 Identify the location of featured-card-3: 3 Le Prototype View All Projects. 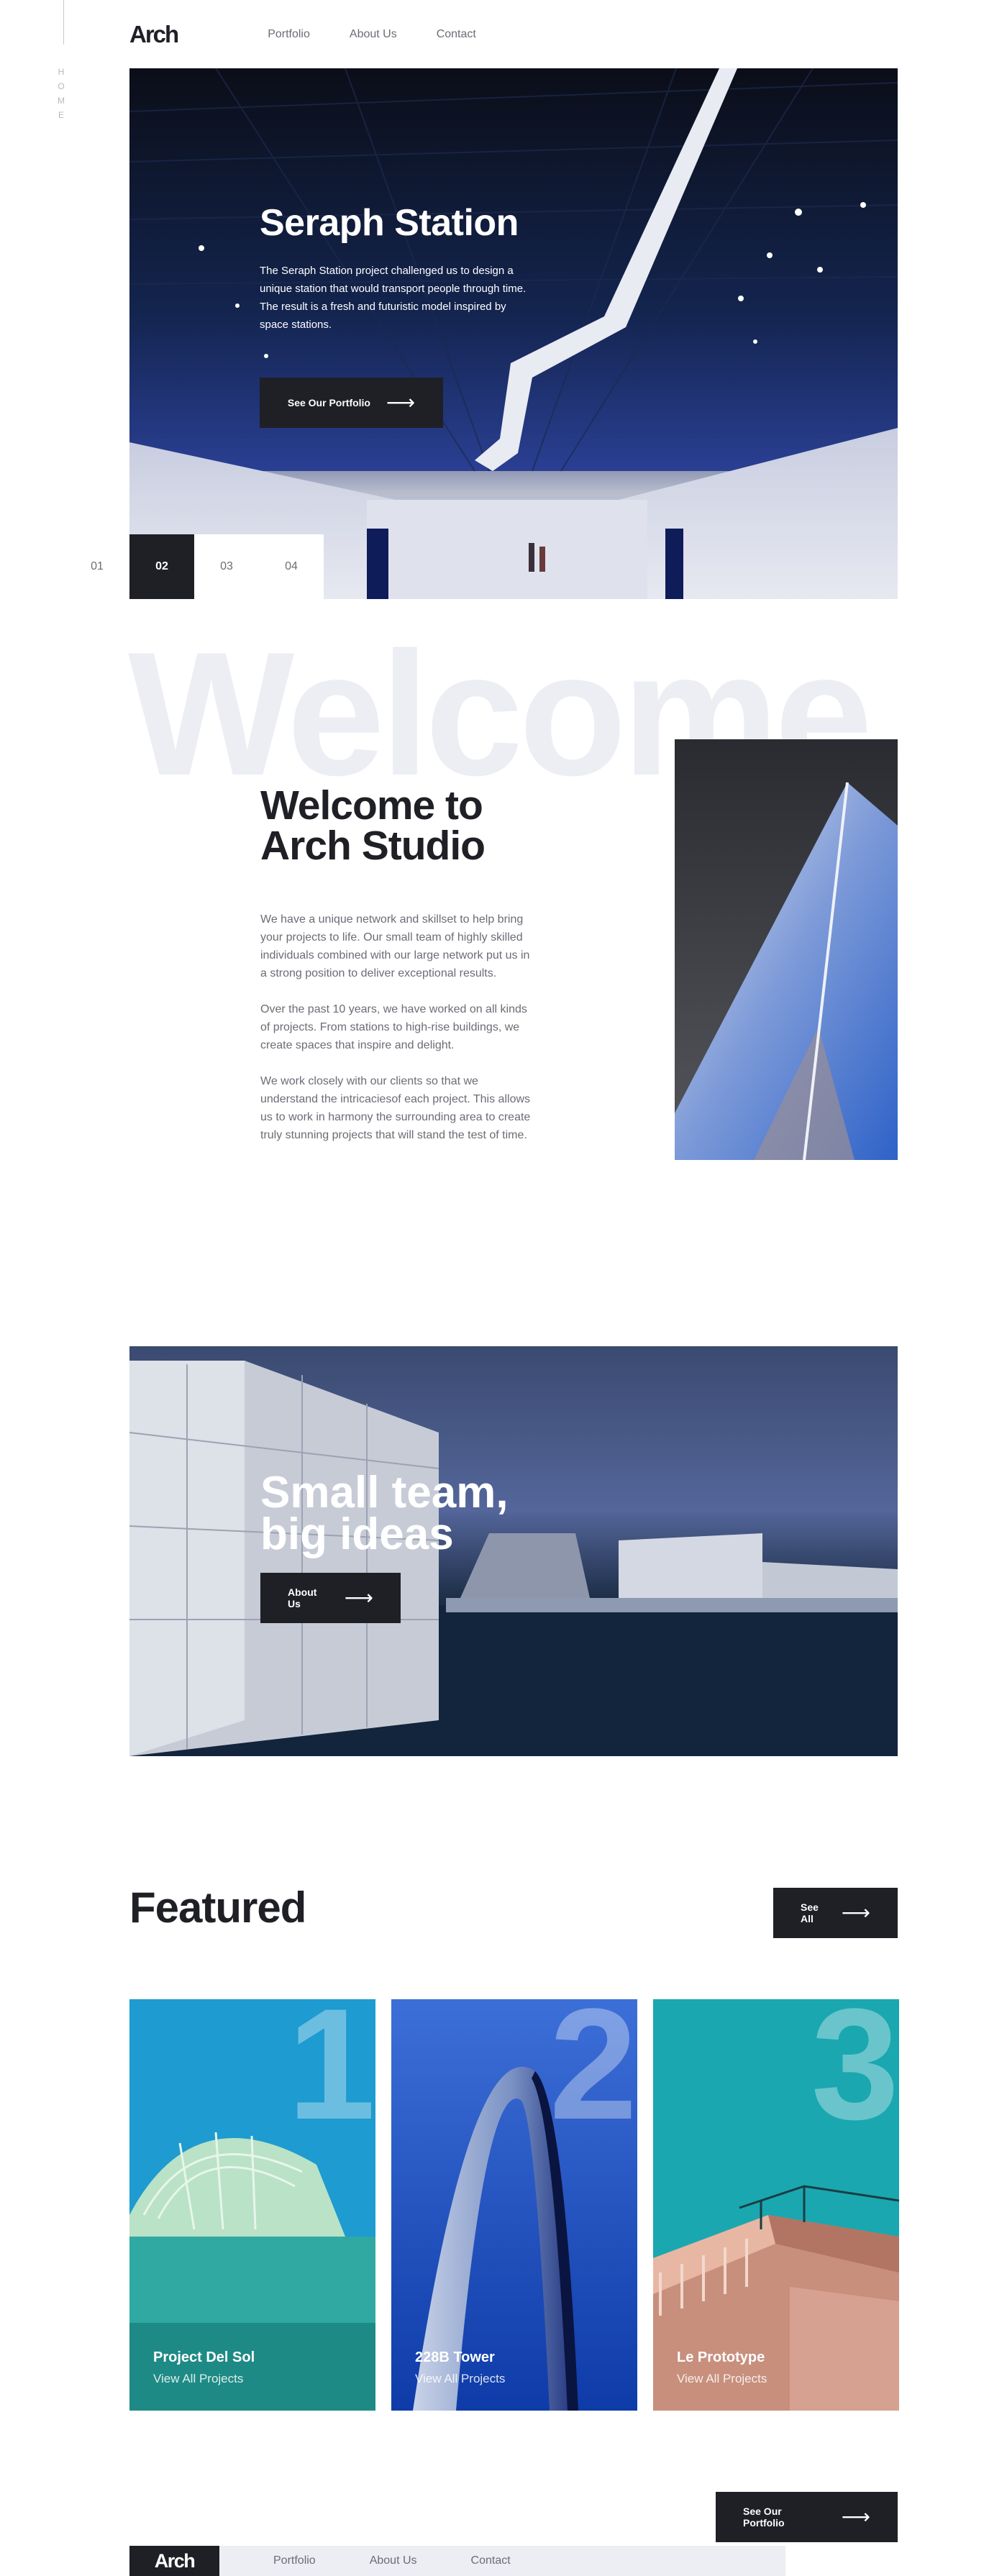
(776, 2205).